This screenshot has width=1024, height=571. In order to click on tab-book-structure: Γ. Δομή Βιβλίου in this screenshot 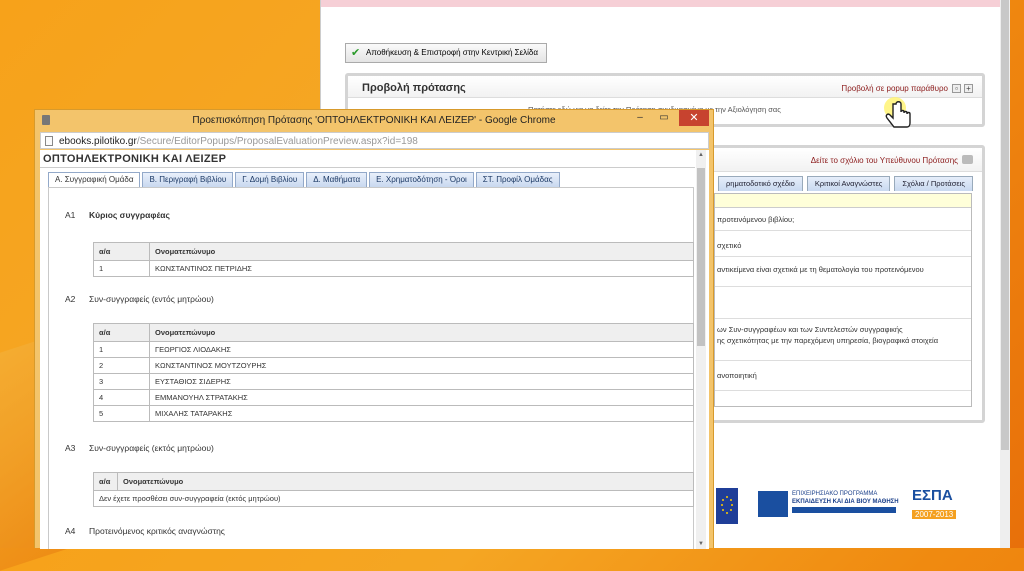, I will do `click(270, 179)`.